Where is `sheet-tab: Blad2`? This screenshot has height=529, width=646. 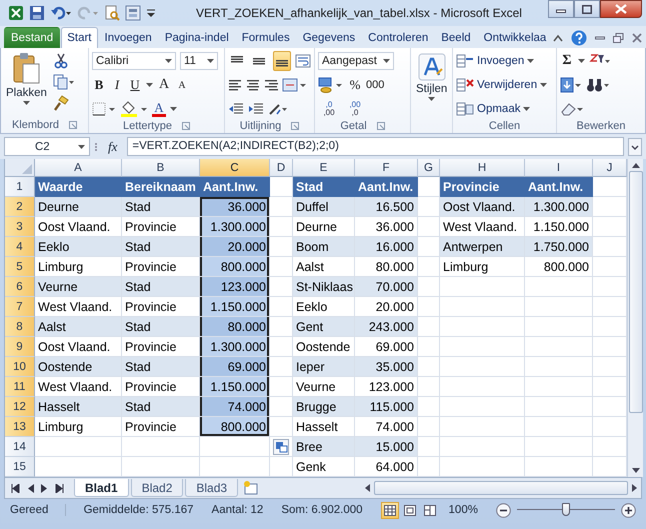 sheet-tab: Blad2 is located at coordinates (157, 488).